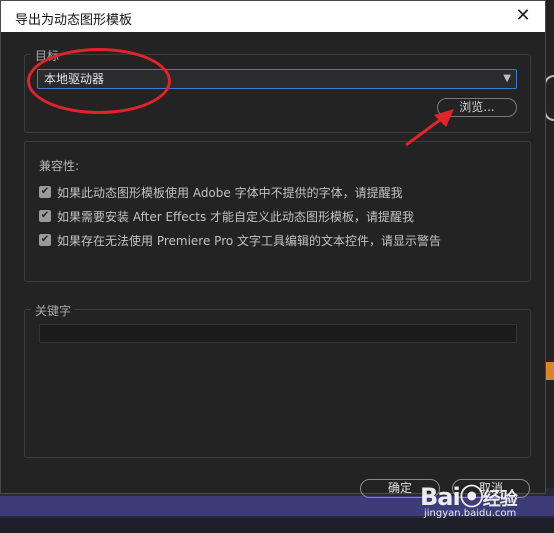  Describe the element at coordinates (99, 81) in the screenshot. I see `annotation-ellipse` at that location.